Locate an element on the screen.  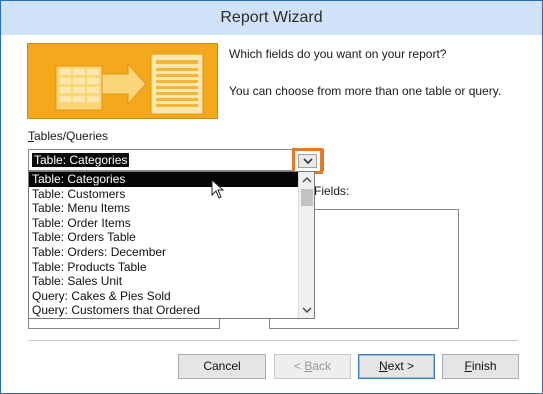
dropdown-option: Table: Categories is located at coordinates (163, 179).